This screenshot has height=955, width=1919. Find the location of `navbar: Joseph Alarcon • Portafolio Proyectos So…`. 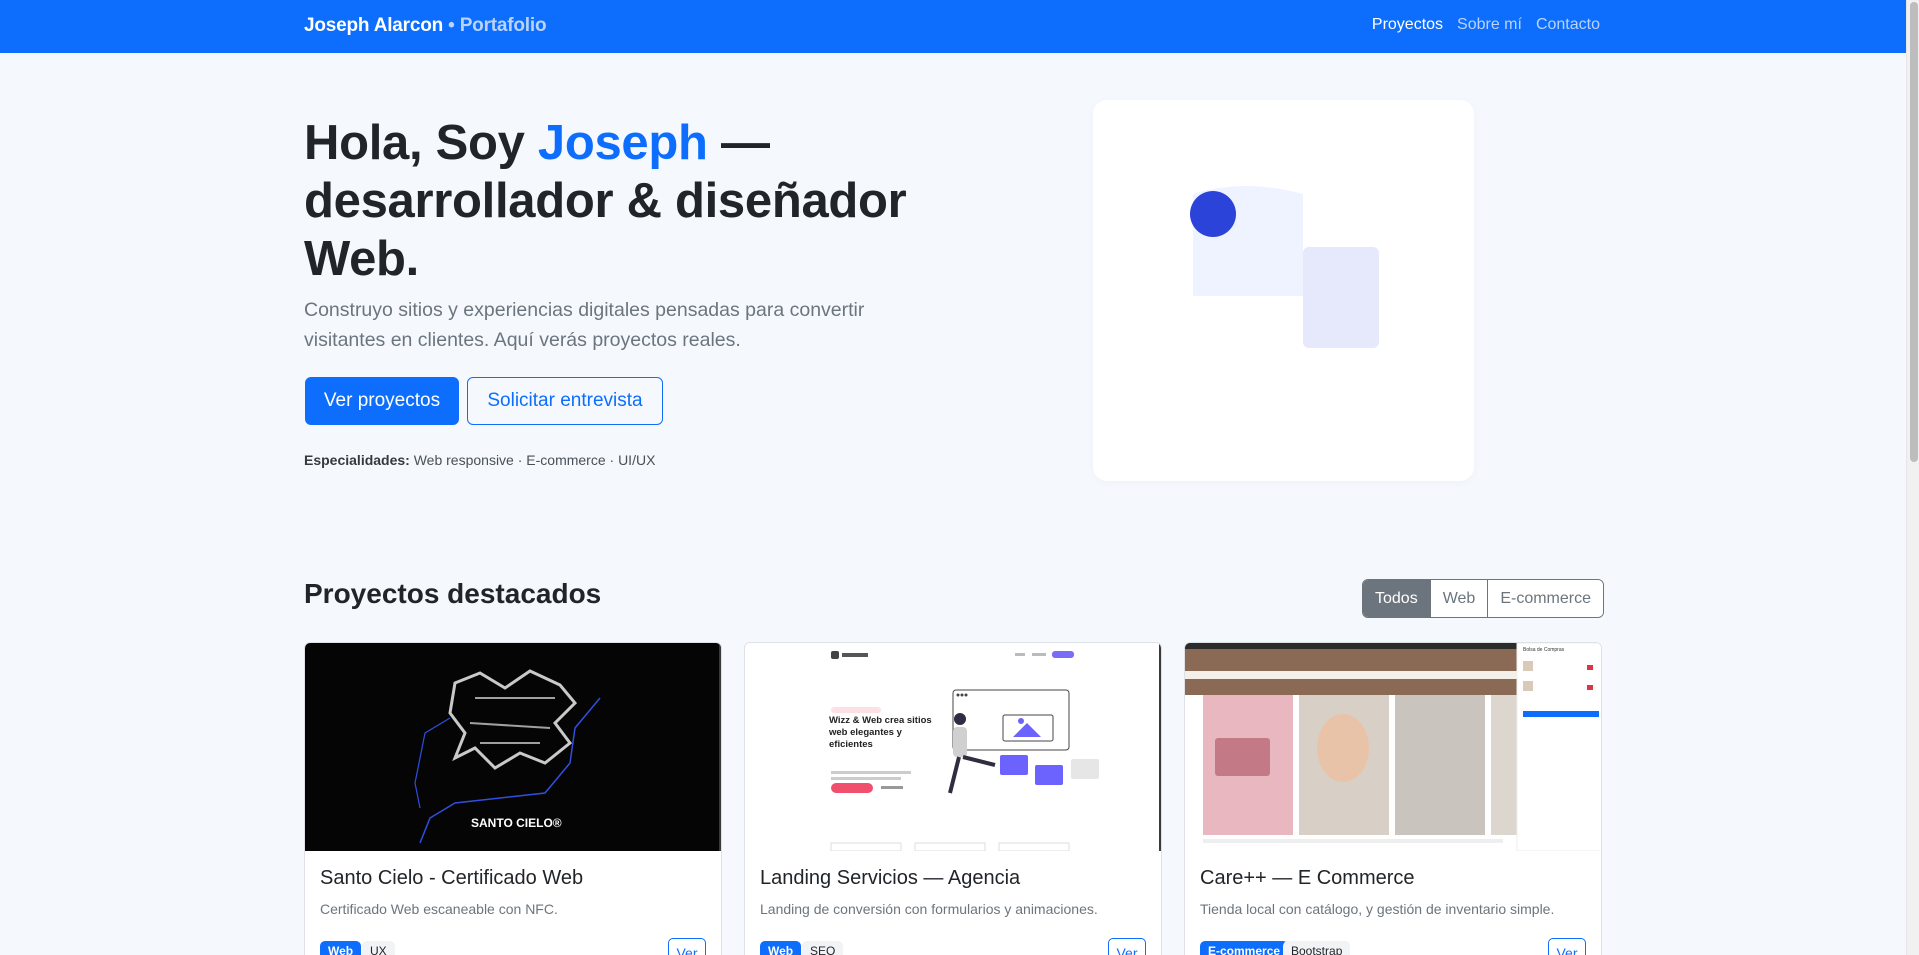

navbar: Joseph Alarcon • Portafolio Proyectos So… is located at coordinates (953, 26).